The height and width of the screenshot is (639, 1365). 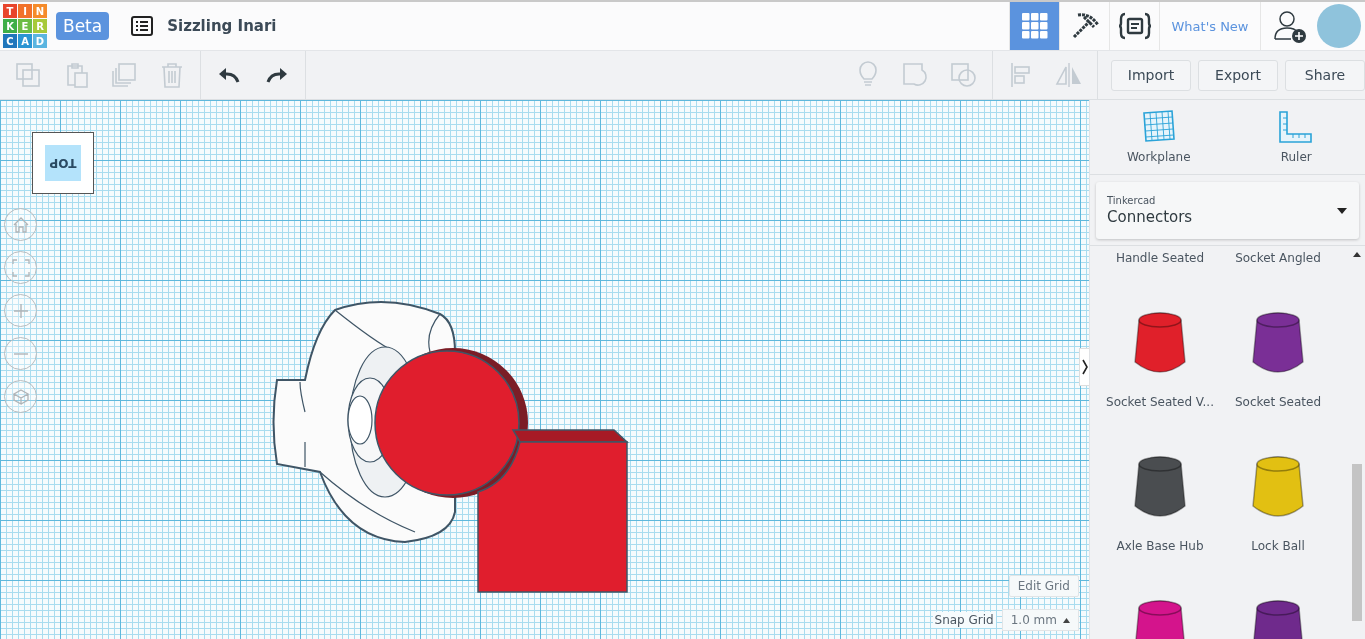 What do you see at coordinates (25, 26) in the screenshot?
I see `logo-tile: E` at bounding box center [25, 26].